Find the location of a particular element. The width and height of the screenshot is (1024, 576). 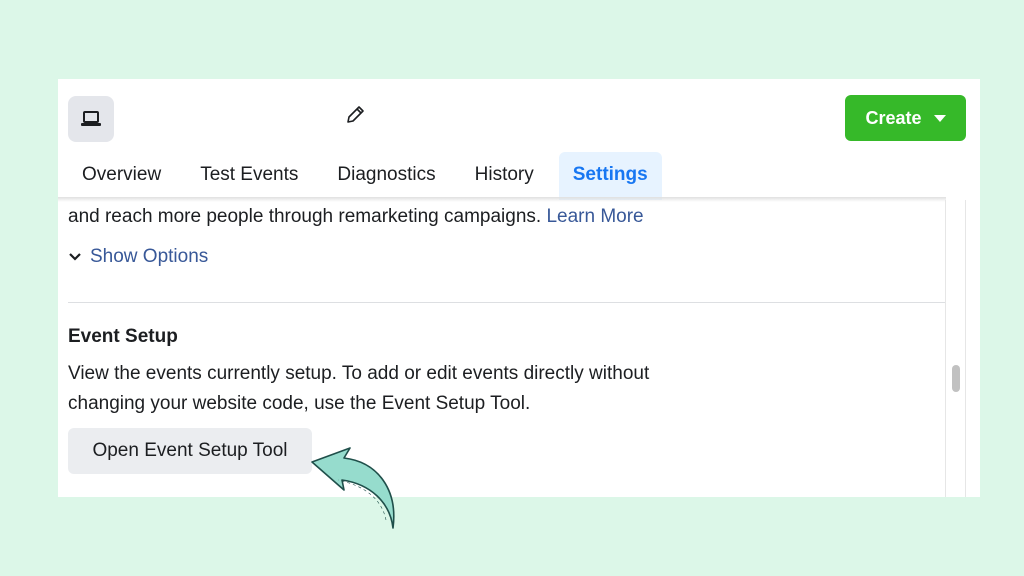

pencil-icon is located at coordinates (355, 115).